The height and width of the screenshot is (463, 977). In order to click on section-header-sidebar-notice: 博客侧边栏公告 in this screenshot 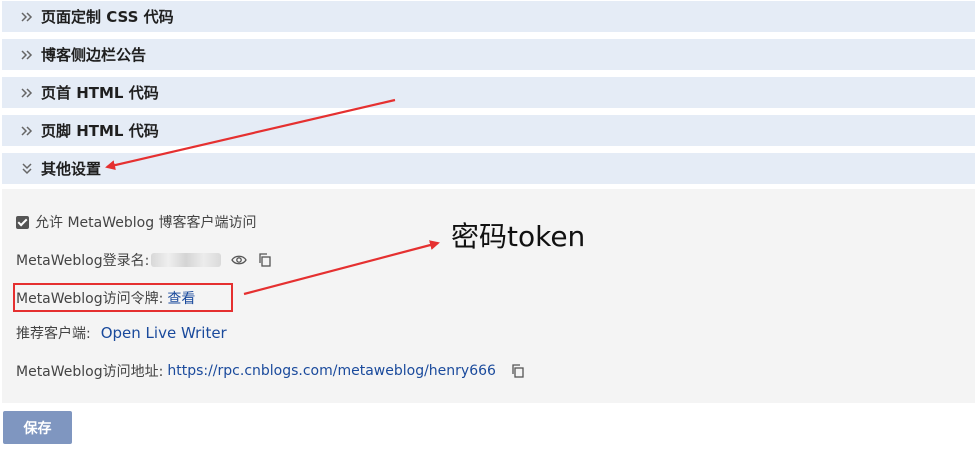, I will do `click(488, 54)`.